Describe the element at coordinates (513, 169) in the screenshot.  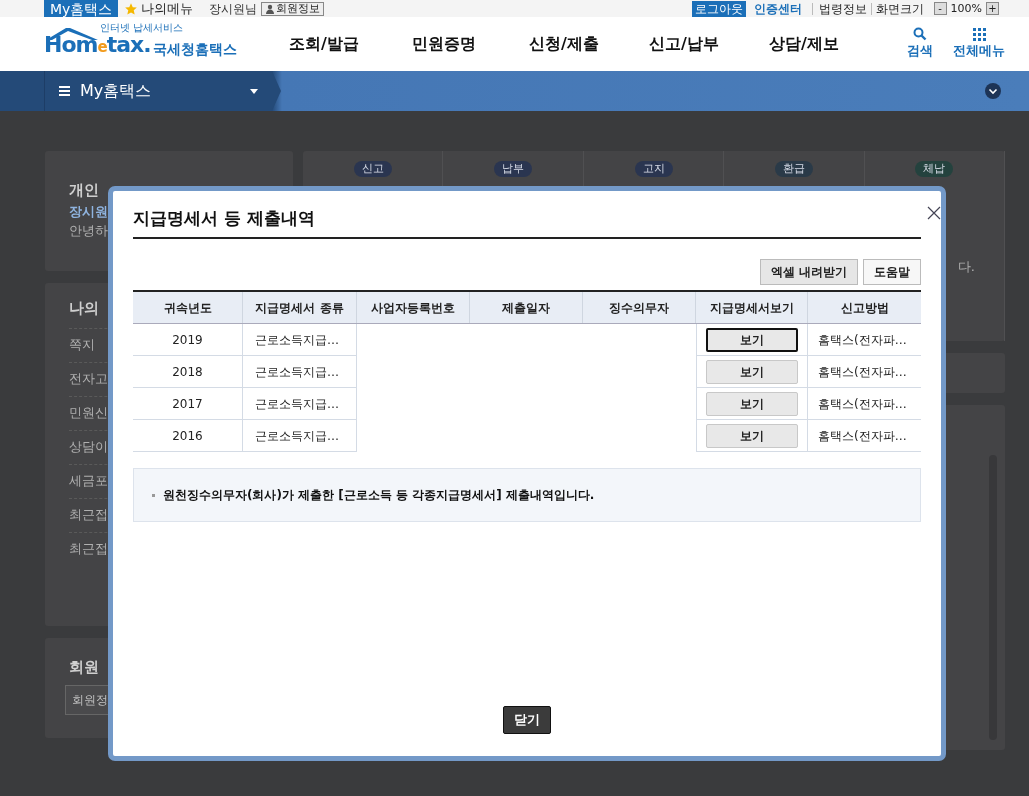
I see `status-pill: 납부` at that location.